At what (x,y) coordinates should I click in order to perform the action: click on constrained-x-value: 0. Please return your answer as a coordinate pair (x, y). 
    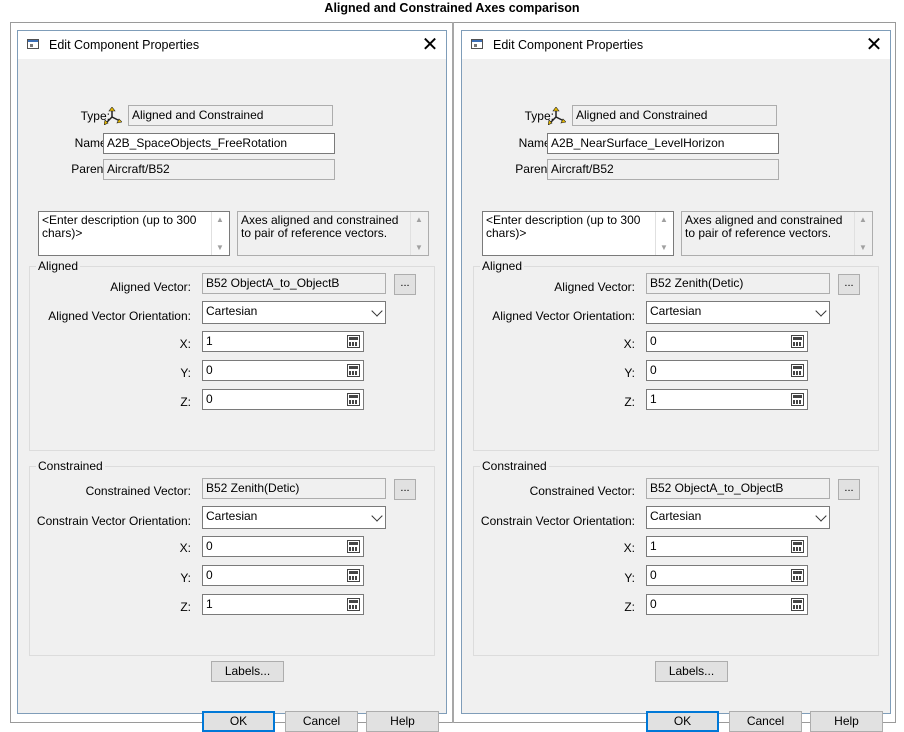
    Looking at the image, I should click on (209, 546).